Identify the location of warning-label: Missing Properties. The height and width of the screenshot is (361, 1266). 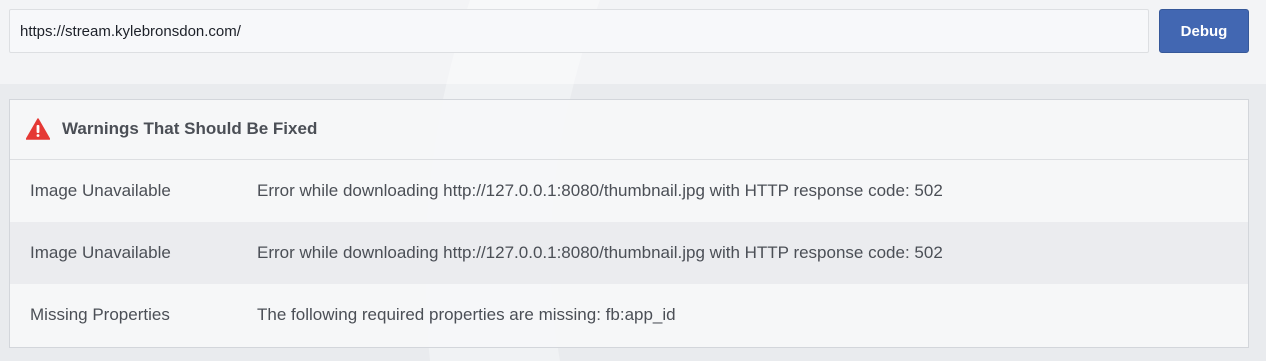
(100, 314).